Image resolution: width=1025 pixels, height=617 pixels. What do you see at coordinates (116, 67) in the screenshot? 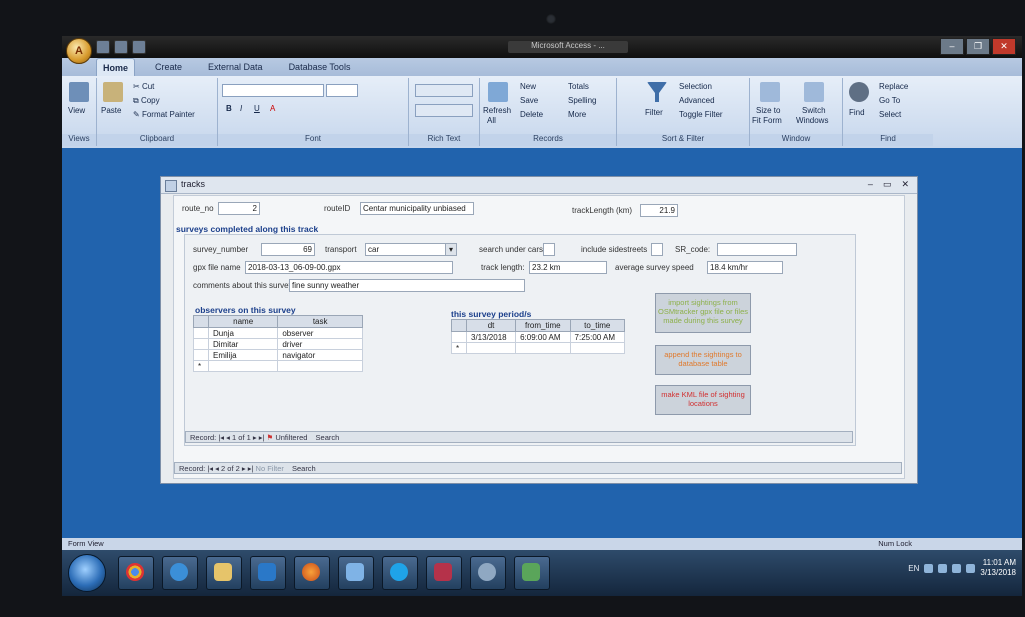
I see `tab-home: Home` at bounding box center [116, 67].